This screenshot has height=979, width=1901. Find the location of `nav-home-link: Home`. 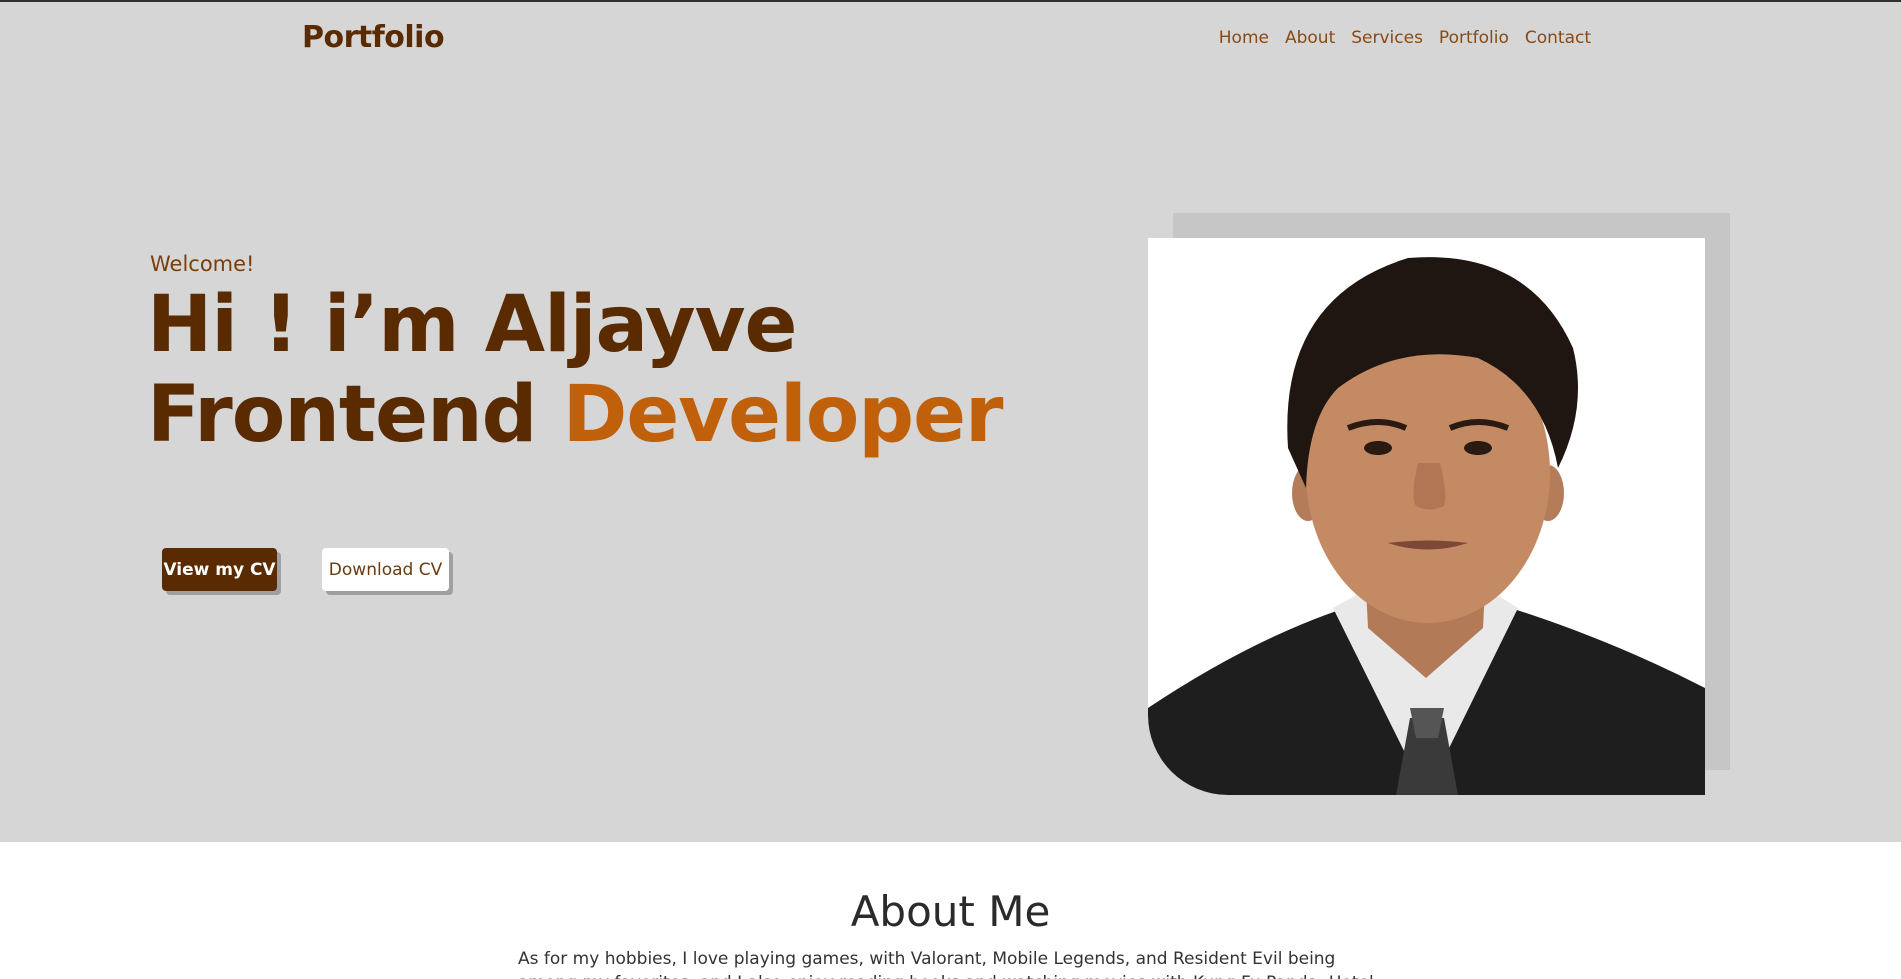

nav-home-link: Home is located at coordinates (1244, 38).